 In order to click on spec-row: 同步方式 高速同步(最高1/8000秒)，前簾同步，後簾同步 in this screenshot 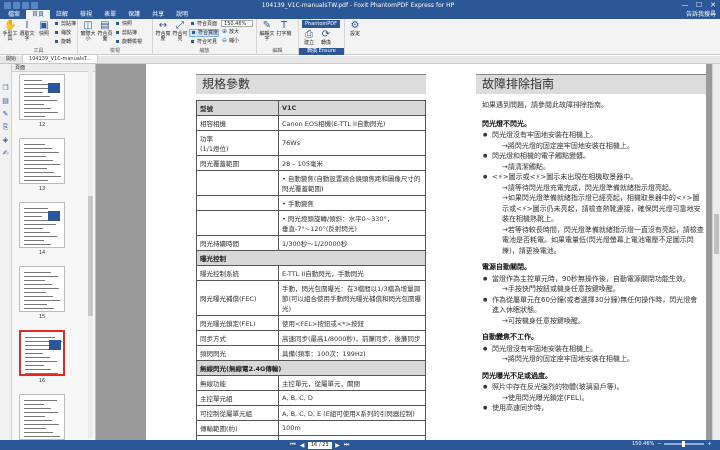, I will do `click(311, 338)`.